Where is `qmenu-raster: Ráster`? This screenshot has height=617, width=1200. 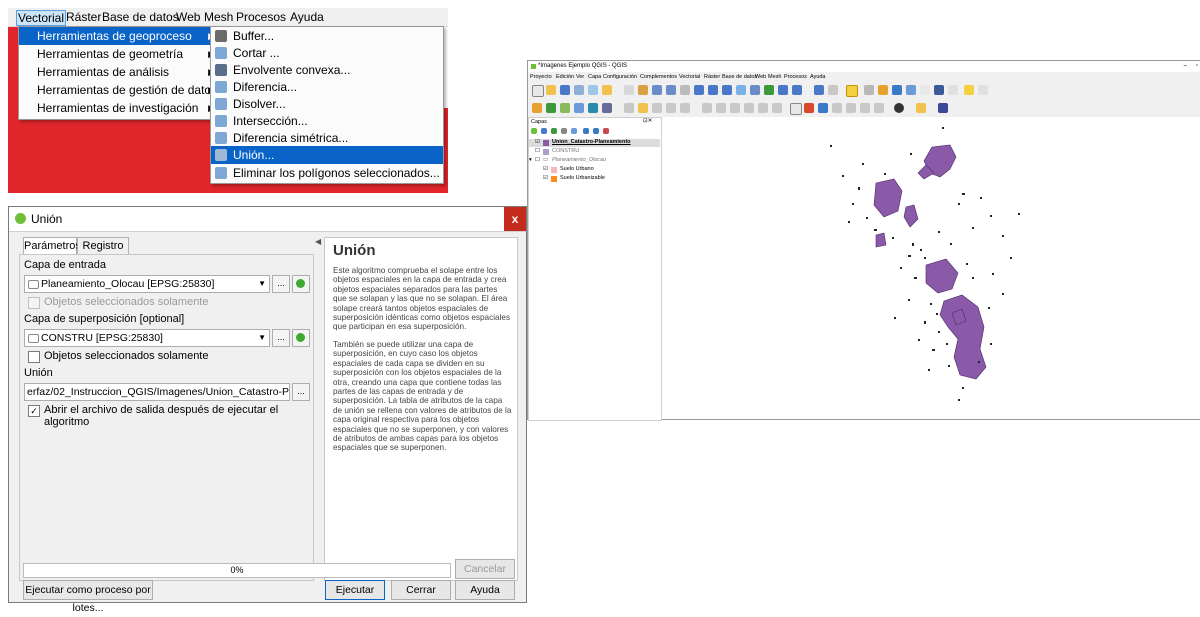
qmenu-raster: Ráster is located at coordinates (712, 77).